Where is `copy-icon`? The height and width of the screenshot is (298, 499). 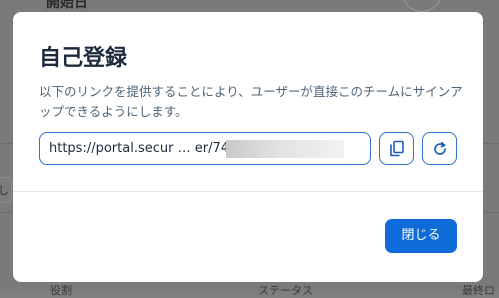
copy-icon is located at coordinates (396, 148).